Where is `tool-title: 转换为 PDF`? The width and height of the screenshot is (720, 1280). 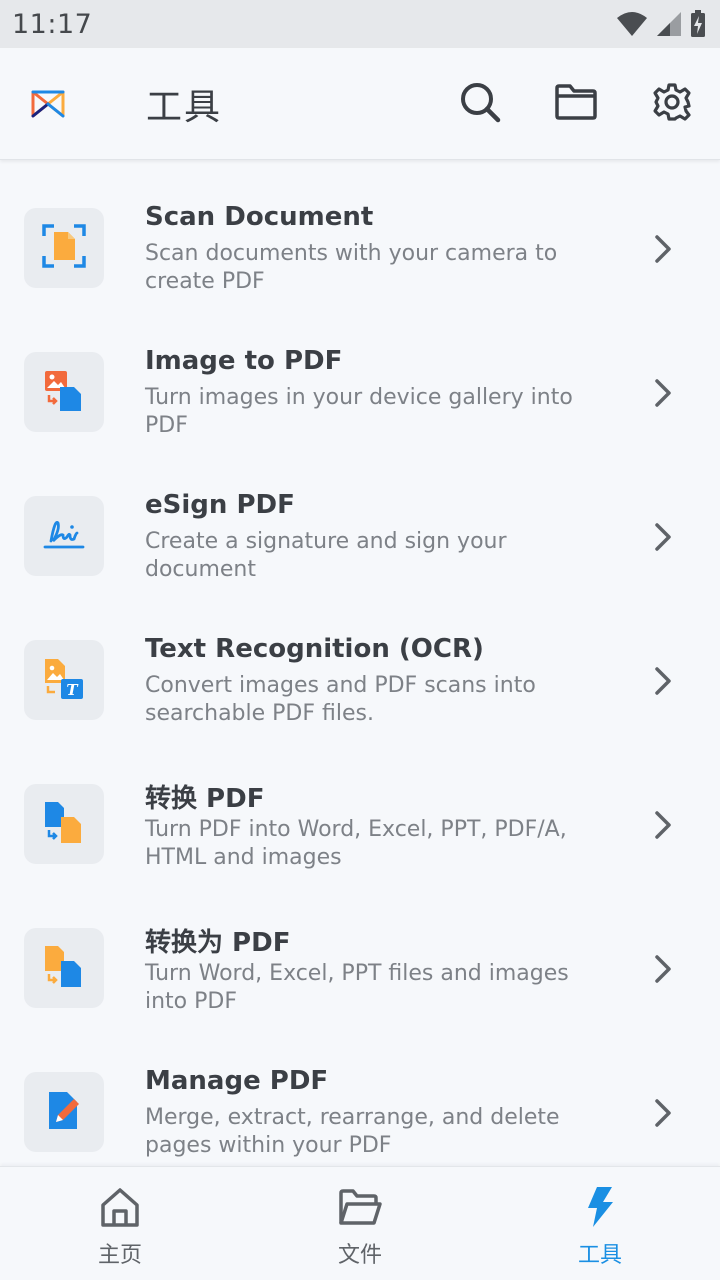
tool-title: 转换为 PDF is located at coordinates (218, 943).